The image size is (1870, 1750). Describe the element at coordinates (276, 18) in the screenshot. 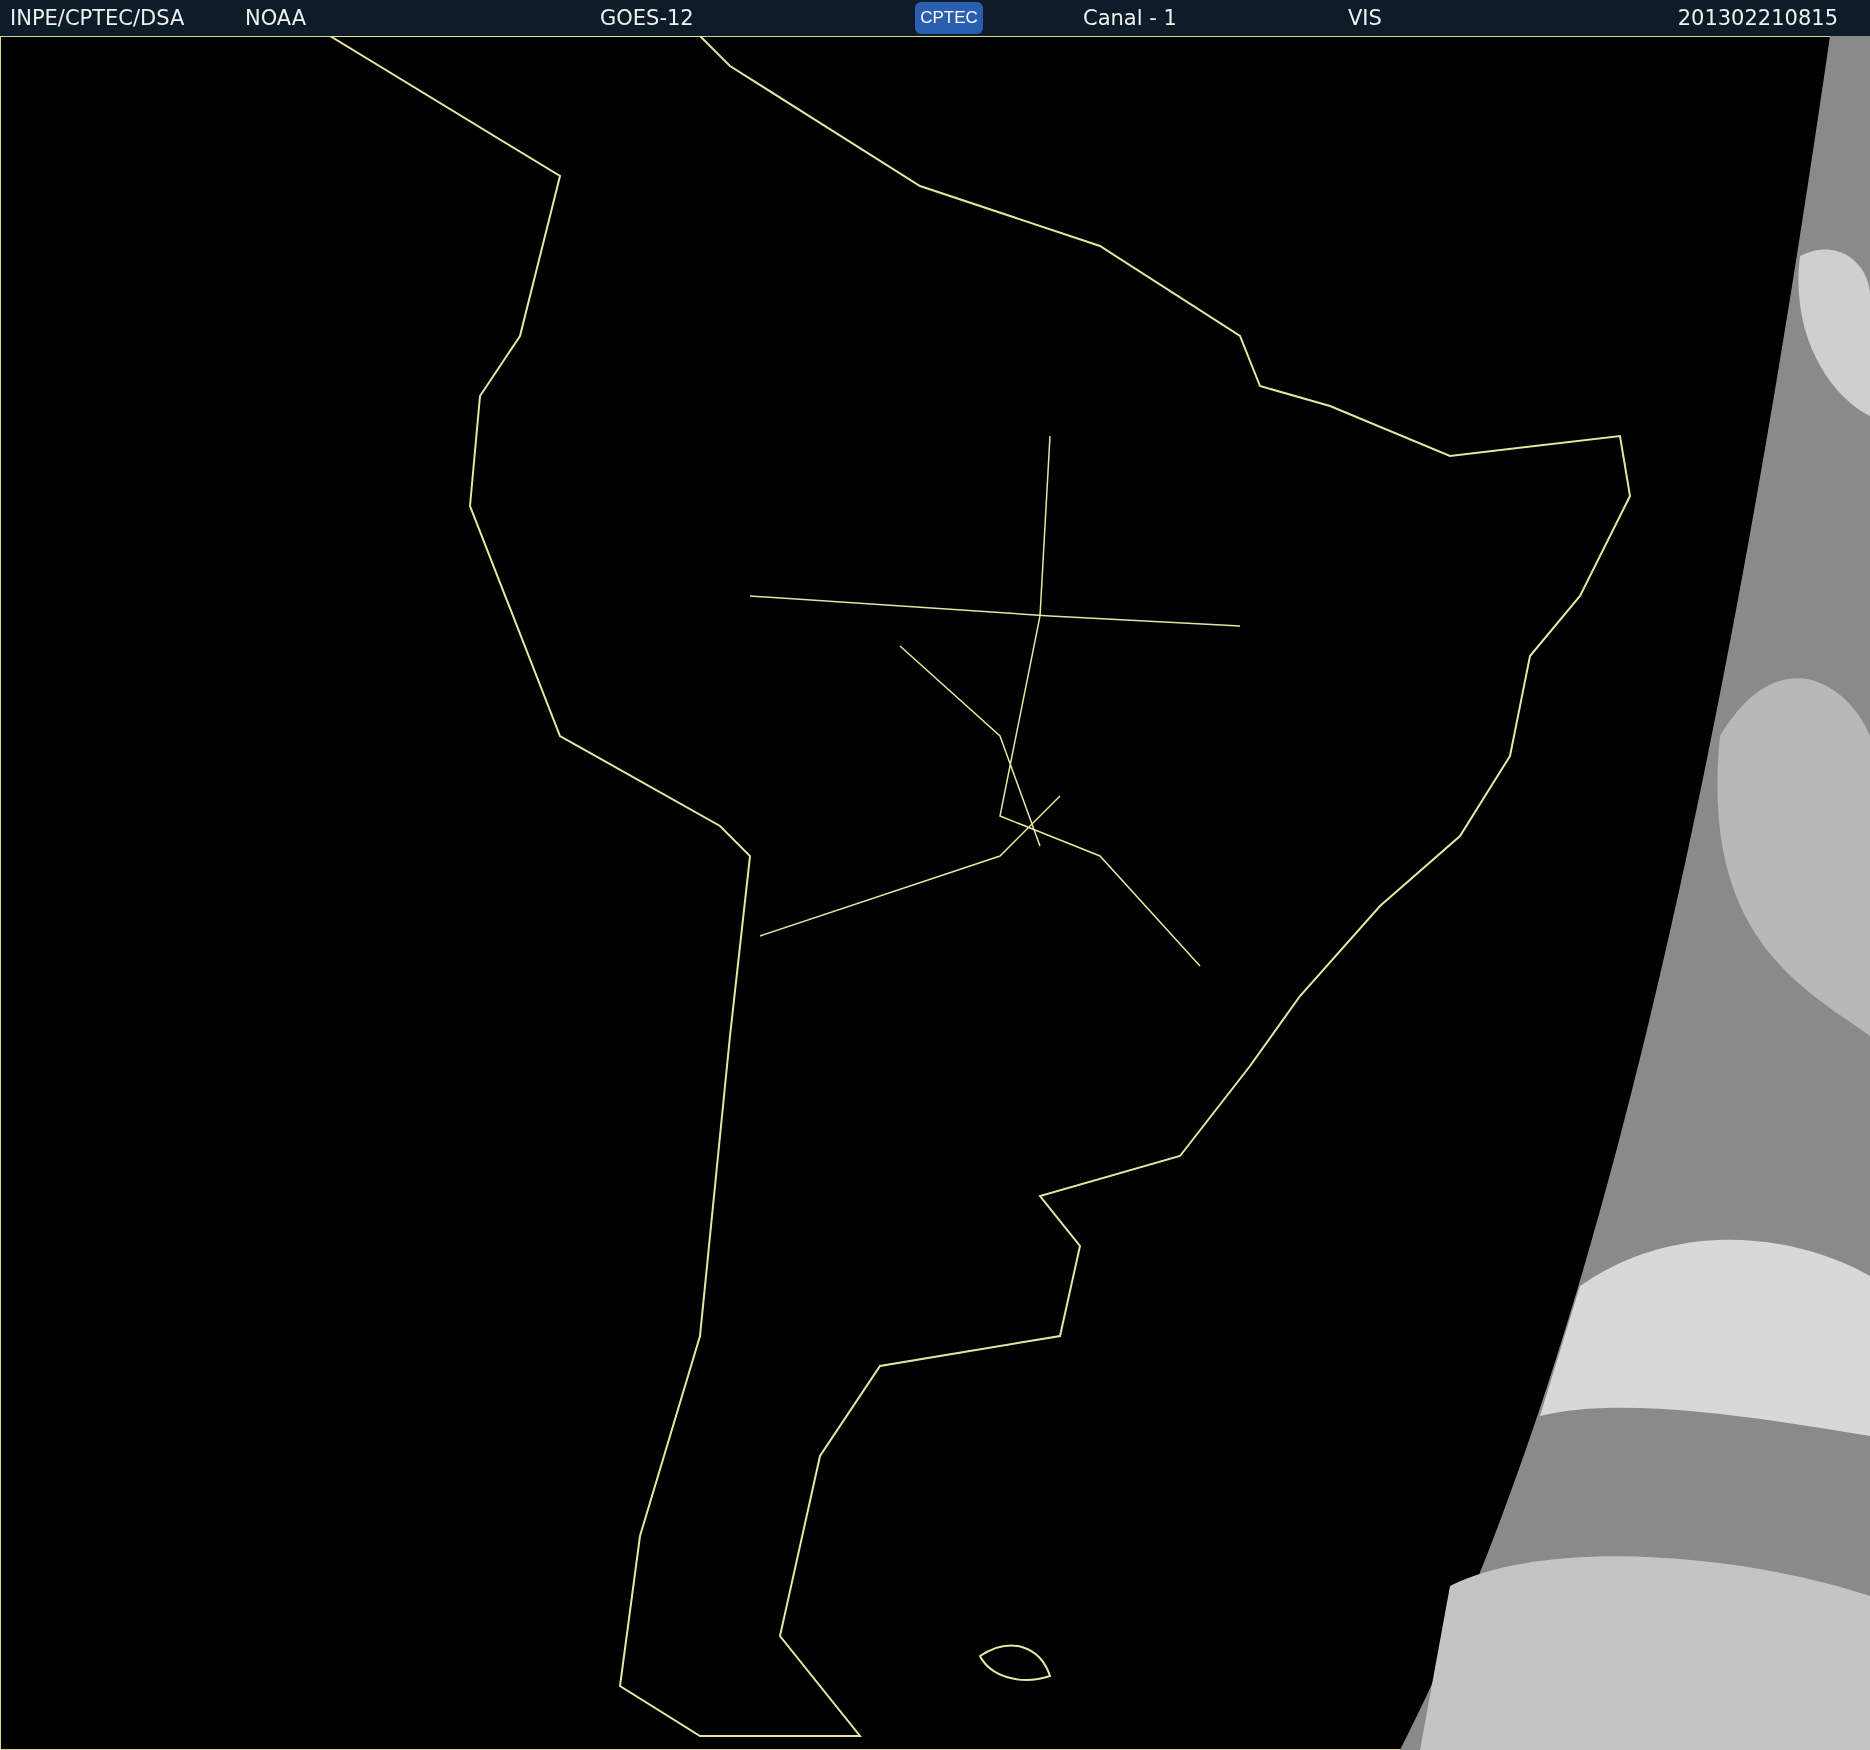

I see `header-label: NOAA` at that location.